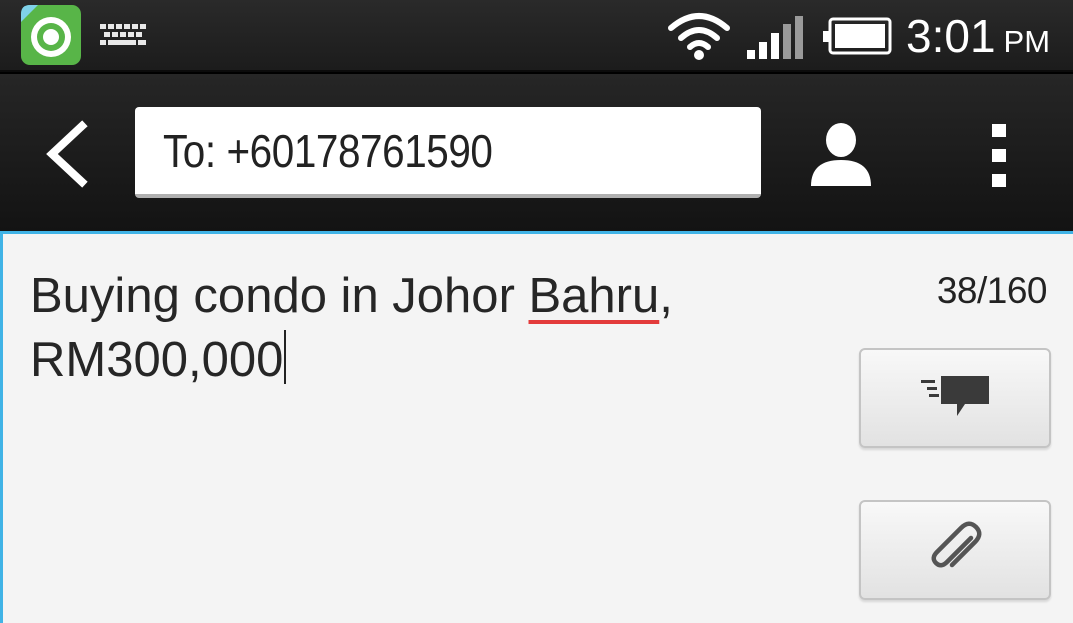 The height and width of the screenshot is (623, 1073). Describe the element at coordinates (51, 35) in the screenshot. I see `app-notification-icon` at that location.